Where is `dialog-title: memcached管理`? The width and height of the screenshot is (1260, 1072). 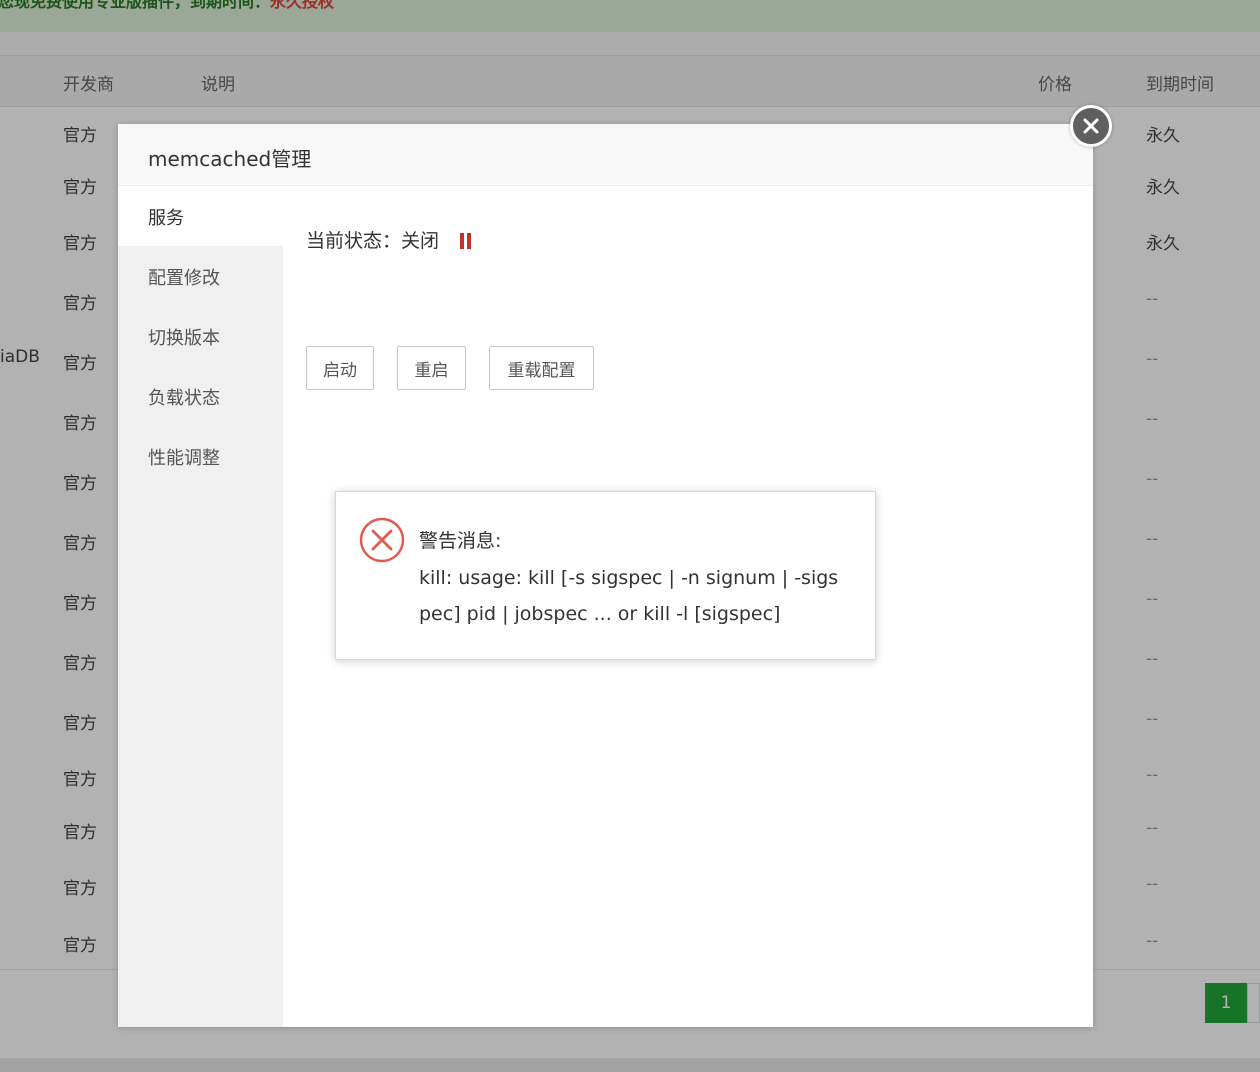 dialog-title: memcached管理 is located at coordinates (230, 159).